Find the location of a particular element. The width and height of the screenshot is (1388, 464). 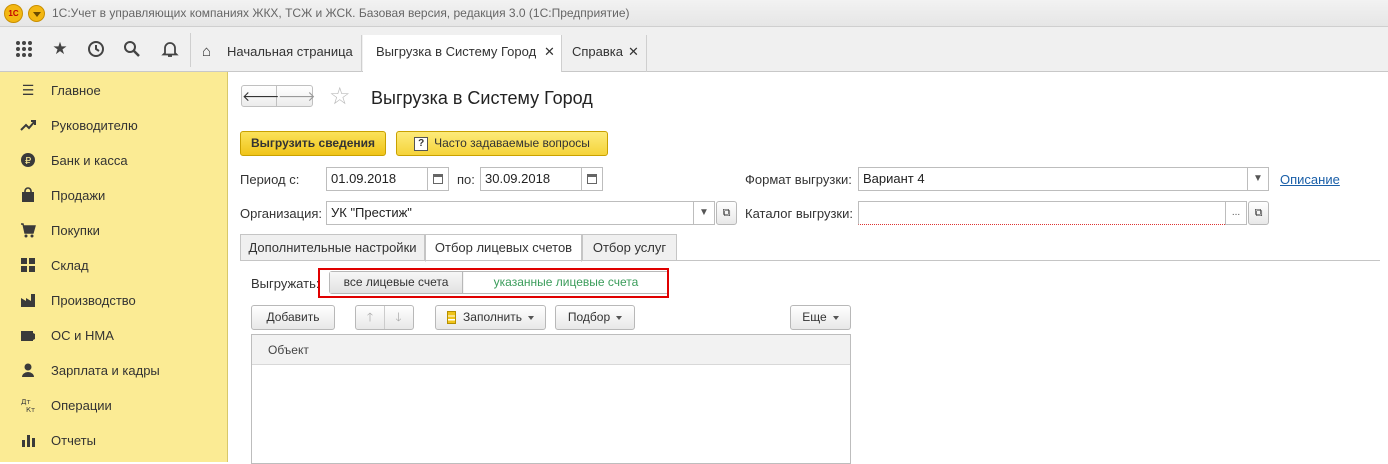

bar-chart-icon is located at coordinates (28, 440).